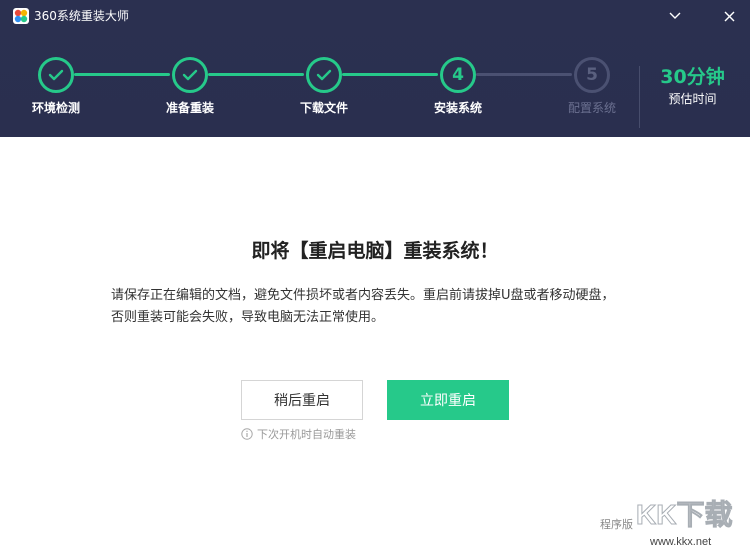 Image resolution: width=750 pixels, height=550 pixels. What do you see at coordinates (248, 317) in the screenshot?
I see `desc-line-2: 否则重装可能会失败，导致电脑无法正常使用。` at bounding box center [248, 317].